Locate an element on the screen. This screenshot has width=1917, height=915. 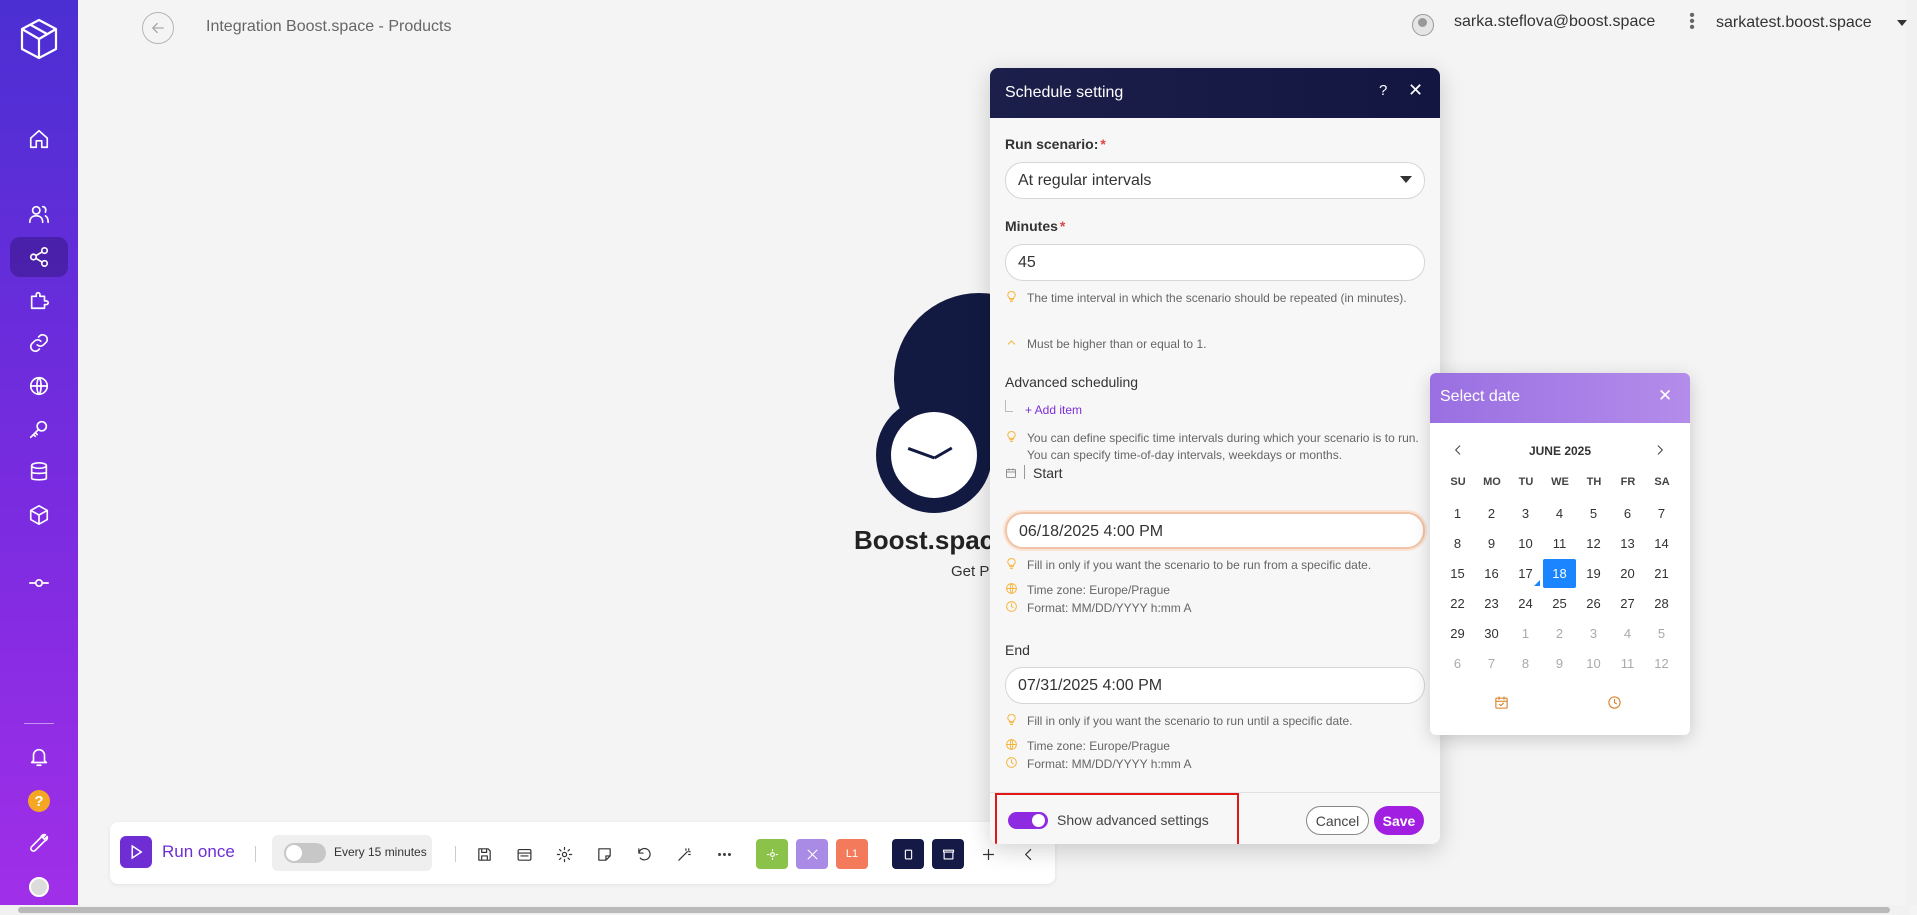
scheduling-toggle is located at coordinates (305, 853).